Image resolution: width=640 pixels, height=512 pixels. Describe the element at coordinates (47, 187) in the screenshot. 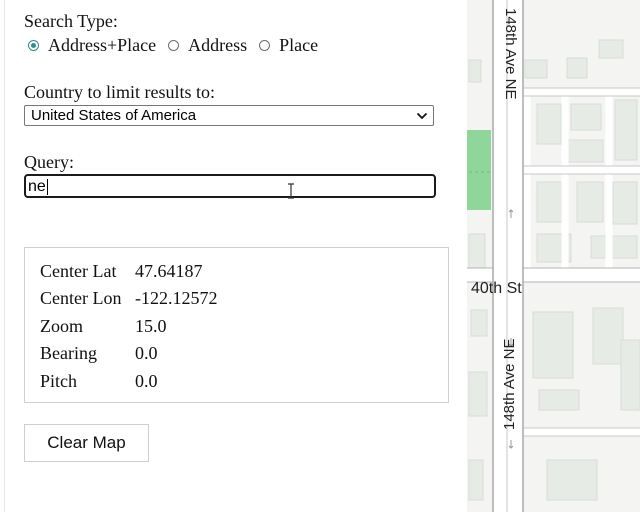

I see `text-caret` at that location.